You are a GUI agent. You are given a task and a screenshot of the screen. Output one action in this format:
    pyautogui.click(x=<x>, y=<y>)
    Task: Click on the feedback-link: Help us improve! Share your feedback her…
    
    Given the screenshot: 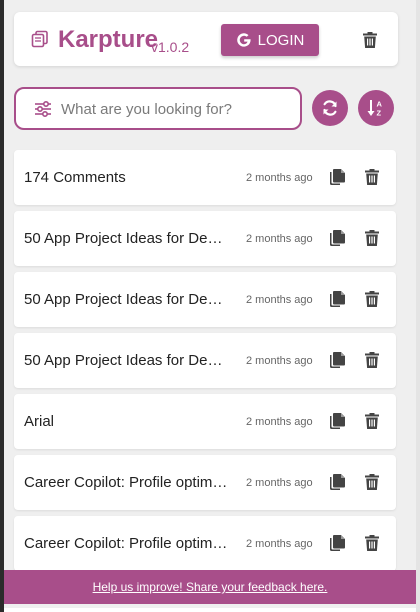 What is the action you would take?
    pyautogui.click(x=210, y=587)
    